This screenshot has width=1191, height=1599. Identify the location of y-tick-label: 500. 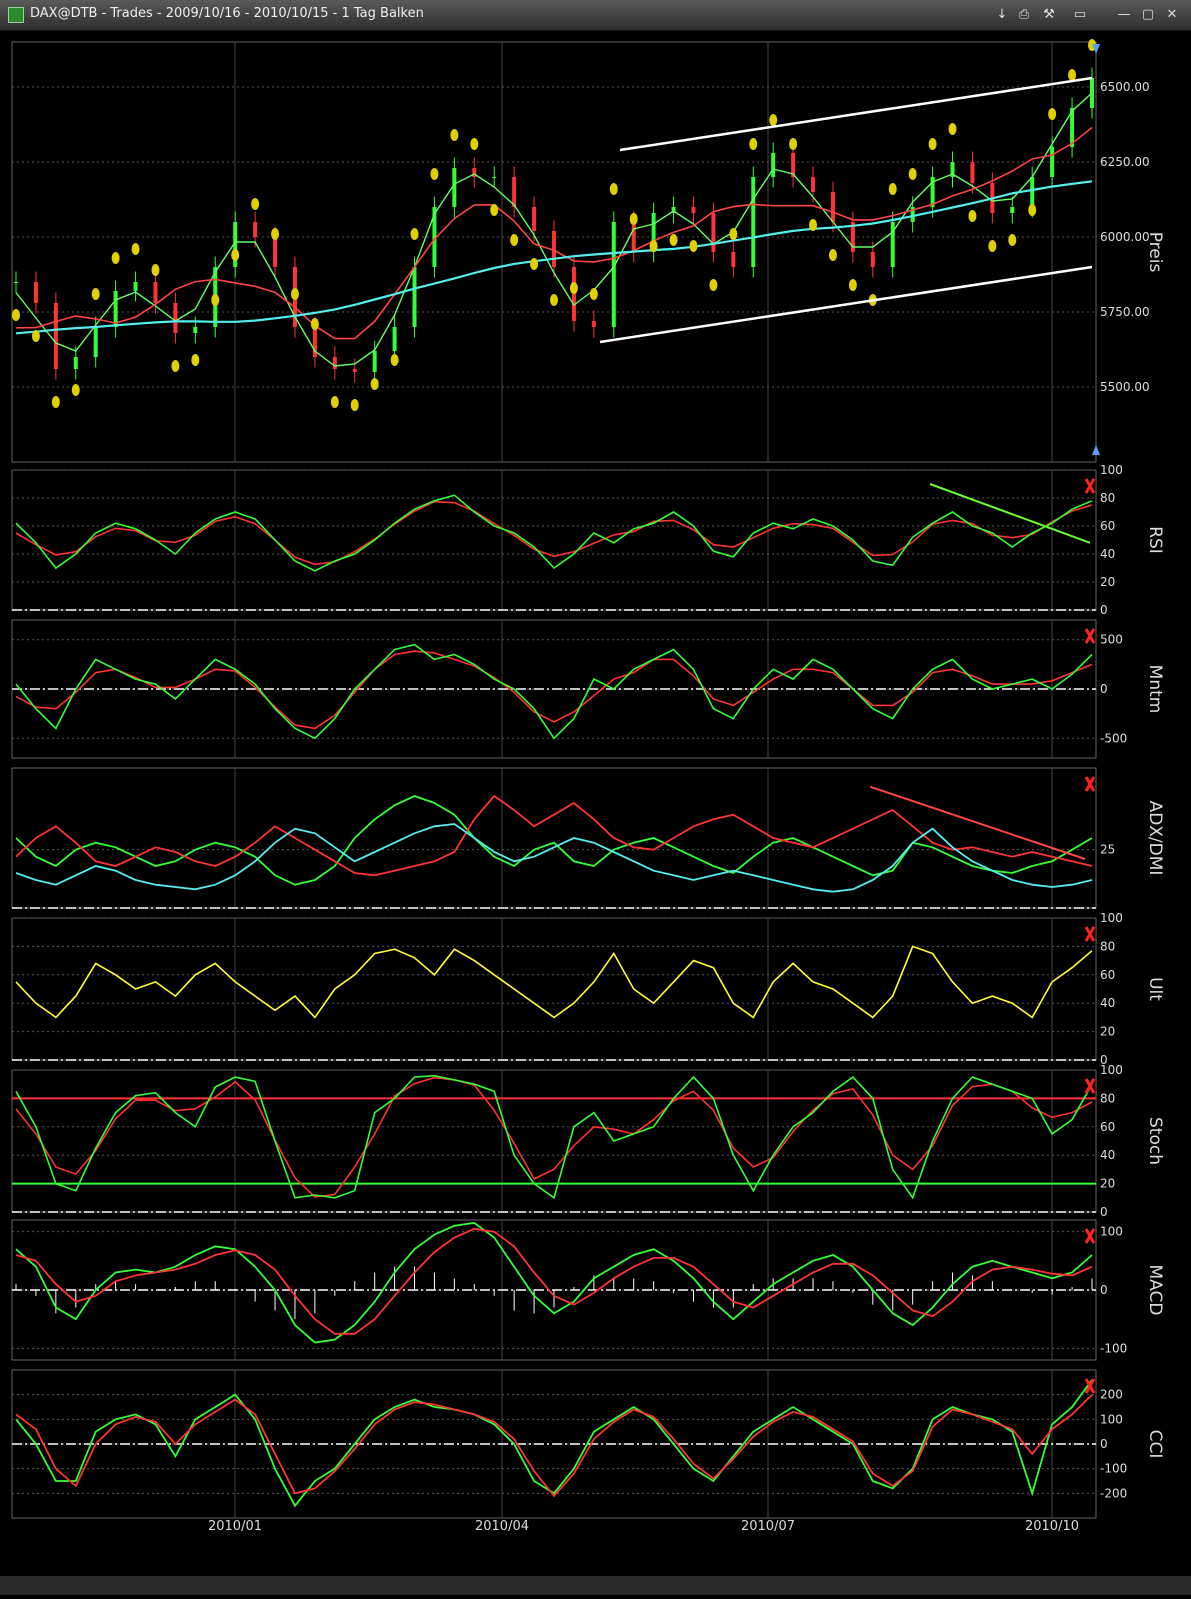
(1111, 640).